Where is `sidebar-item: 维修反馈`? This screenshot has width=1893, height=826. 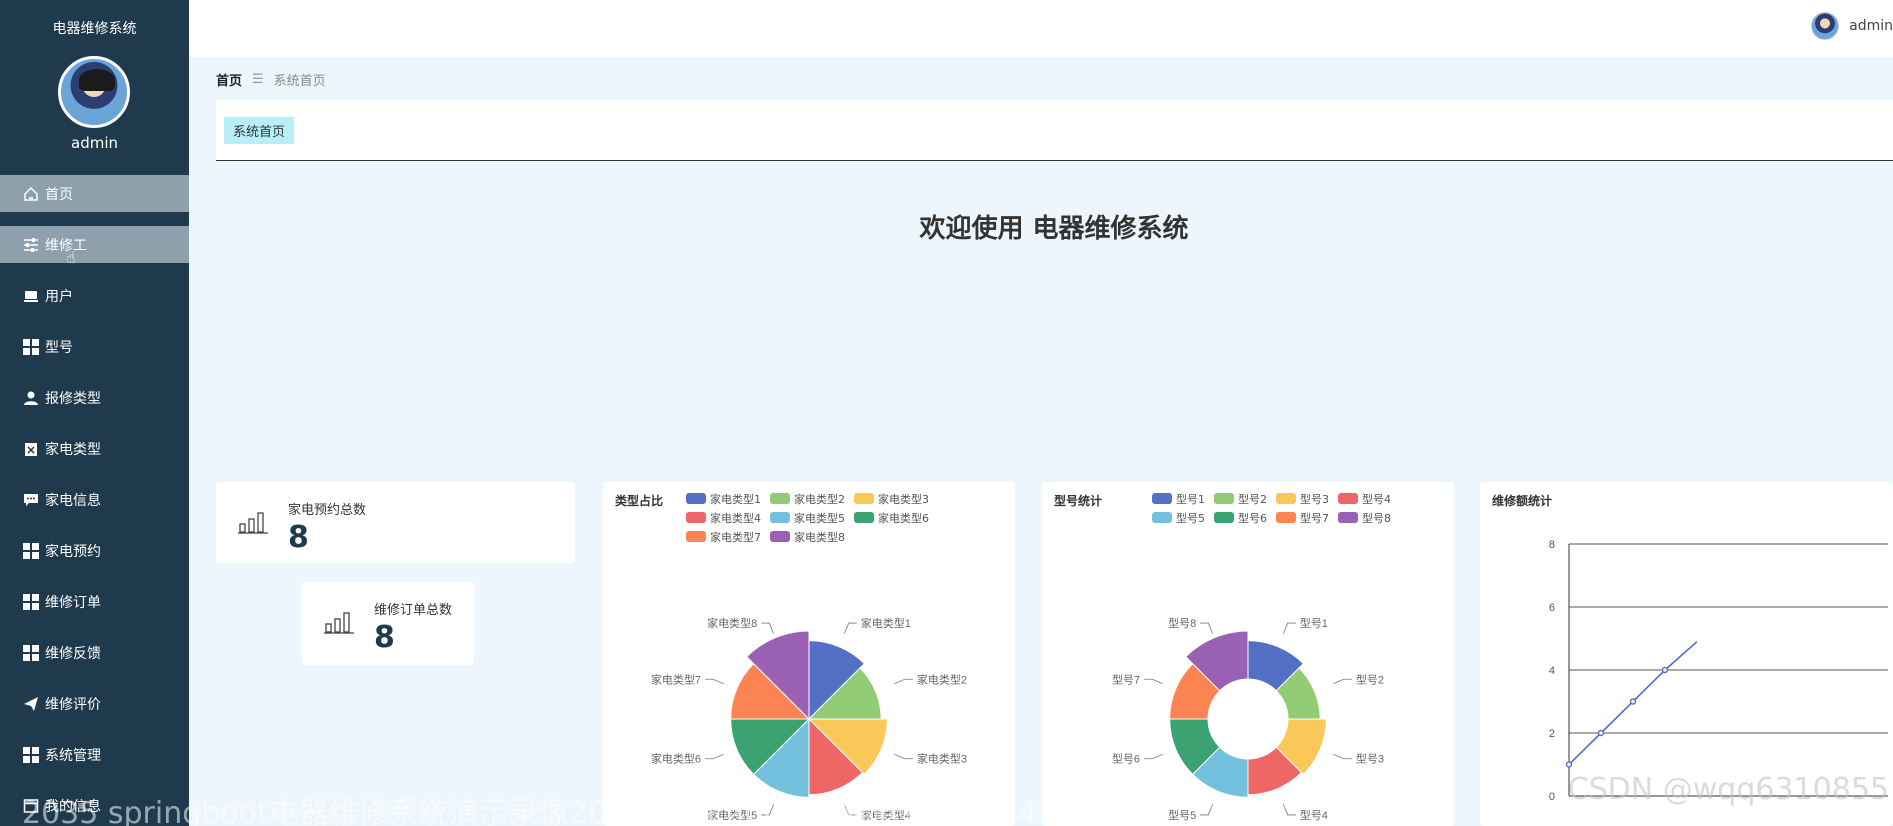
sidebar-item: 维修反馈 is located at coordinates (94, 652).